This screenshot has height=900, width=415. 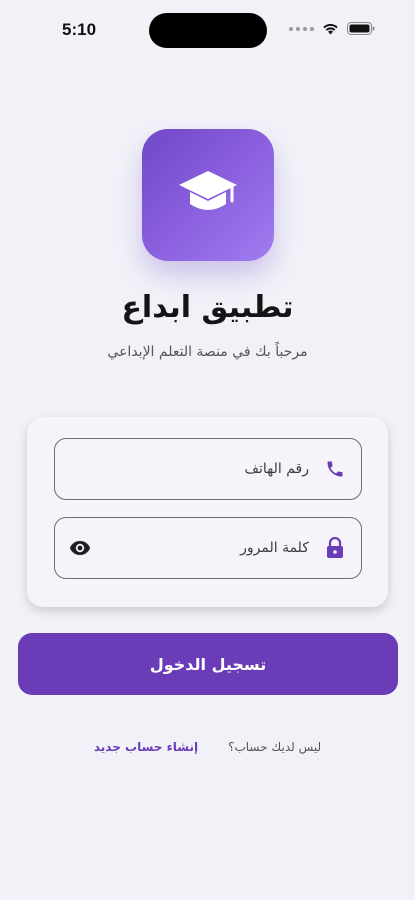 I want to click on wifi-icon, so click(x=330, y=28).